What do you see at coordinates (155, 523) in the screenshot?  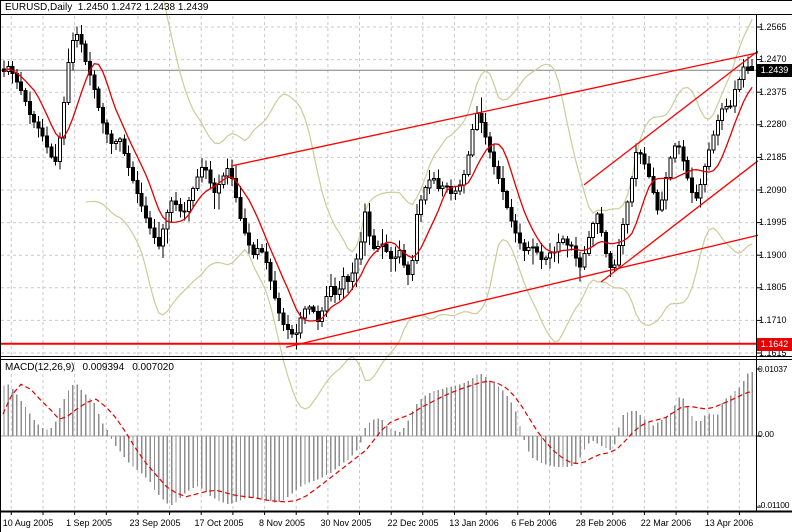 I see `date-axis-label: 23 Sep 2005` at bounding box center [155, 523].